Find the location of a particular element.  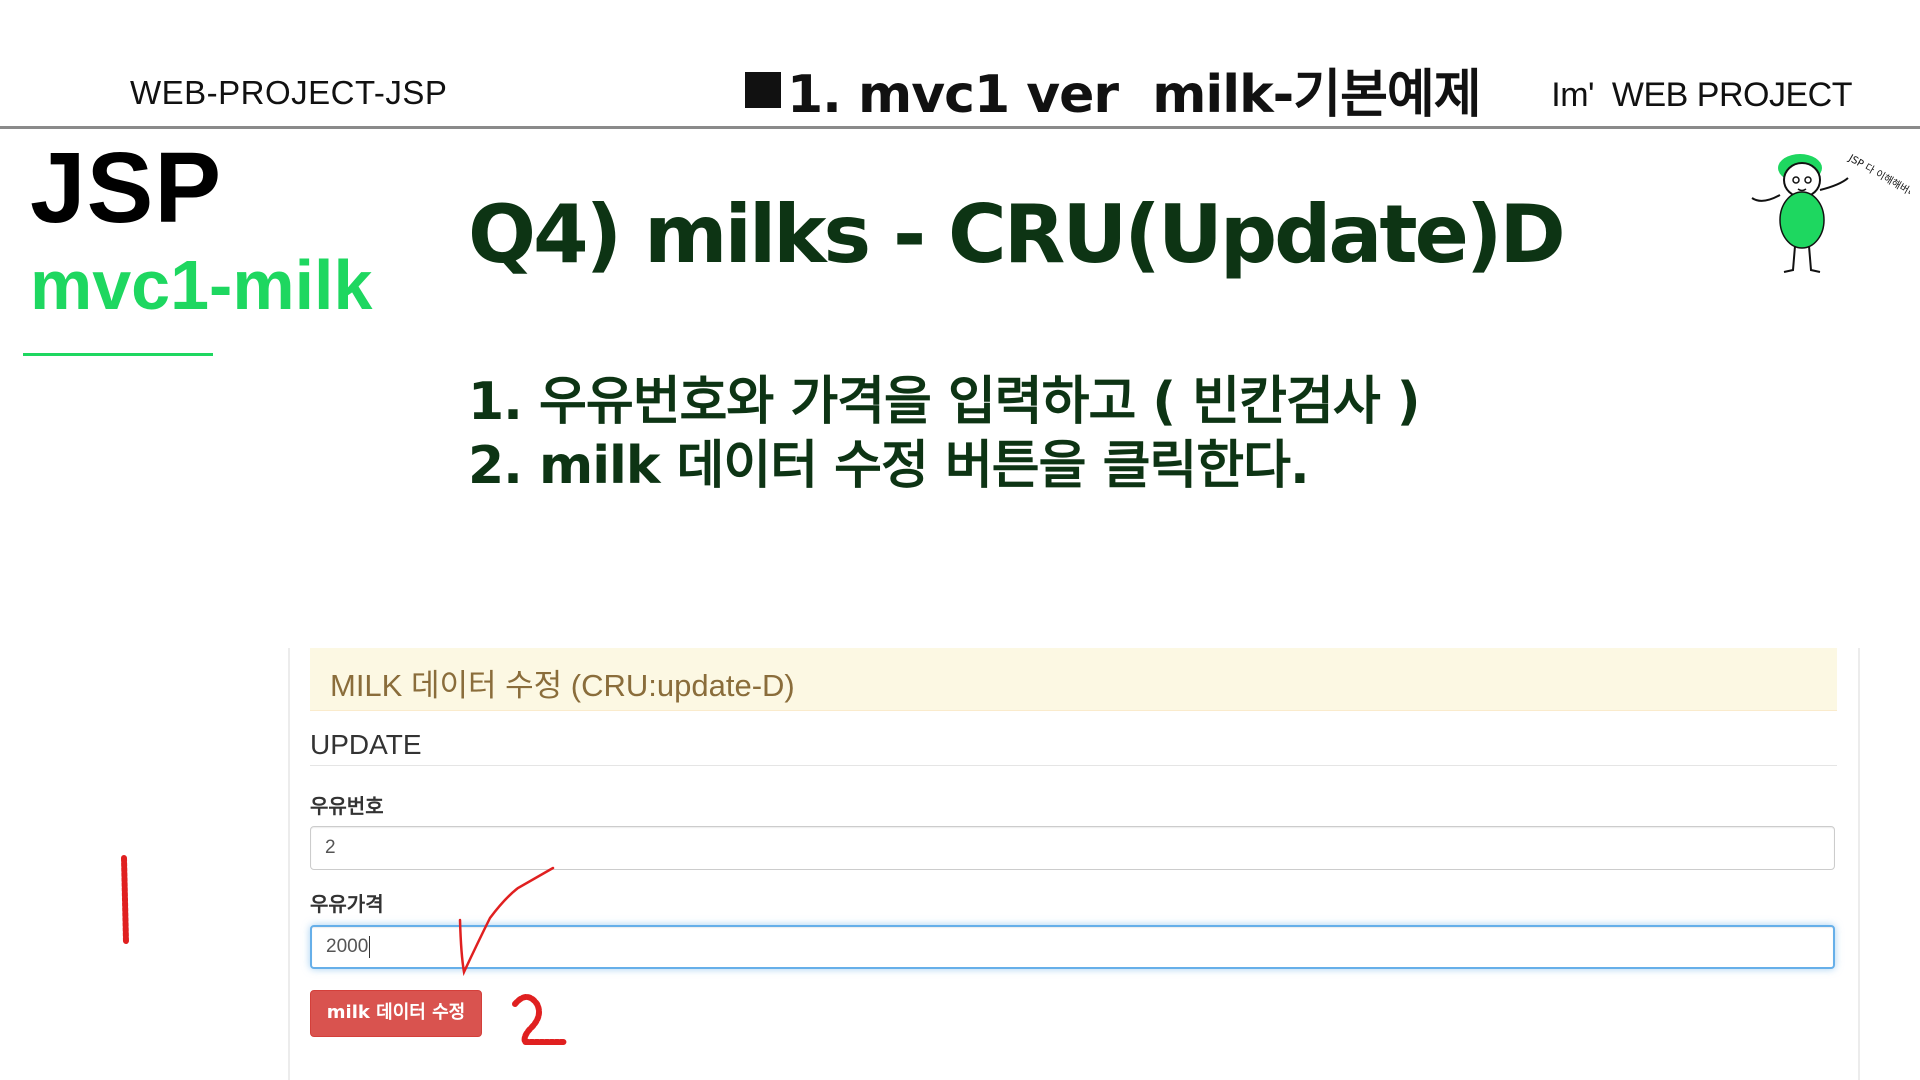

header-brand: Im' WEB PROJECT is located at coordinates (1701, 95).